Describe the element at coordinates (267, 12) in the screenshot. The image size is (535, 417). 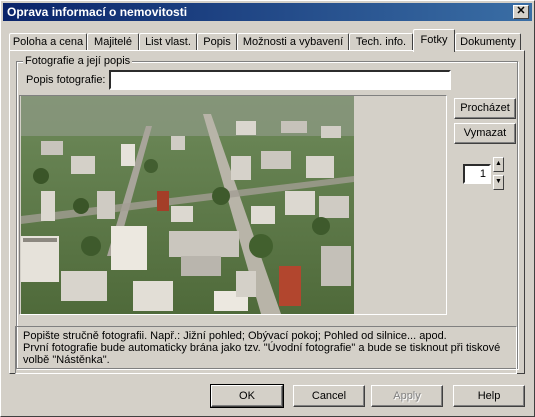
I see `title-bar: Oprava informací o nemovitosti ✕` at that location.